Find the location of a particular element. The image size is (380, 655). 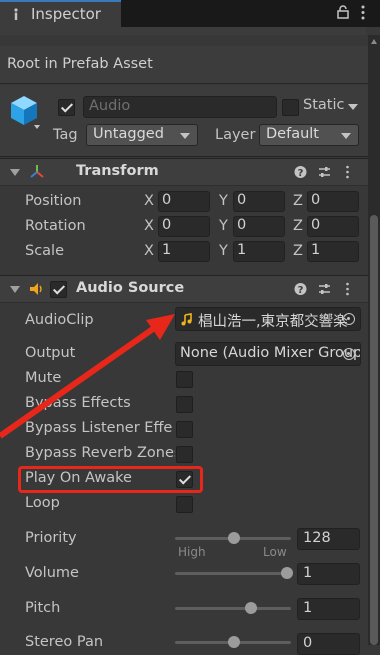

vertical-scrollbar is located at coordinates (374, 340).